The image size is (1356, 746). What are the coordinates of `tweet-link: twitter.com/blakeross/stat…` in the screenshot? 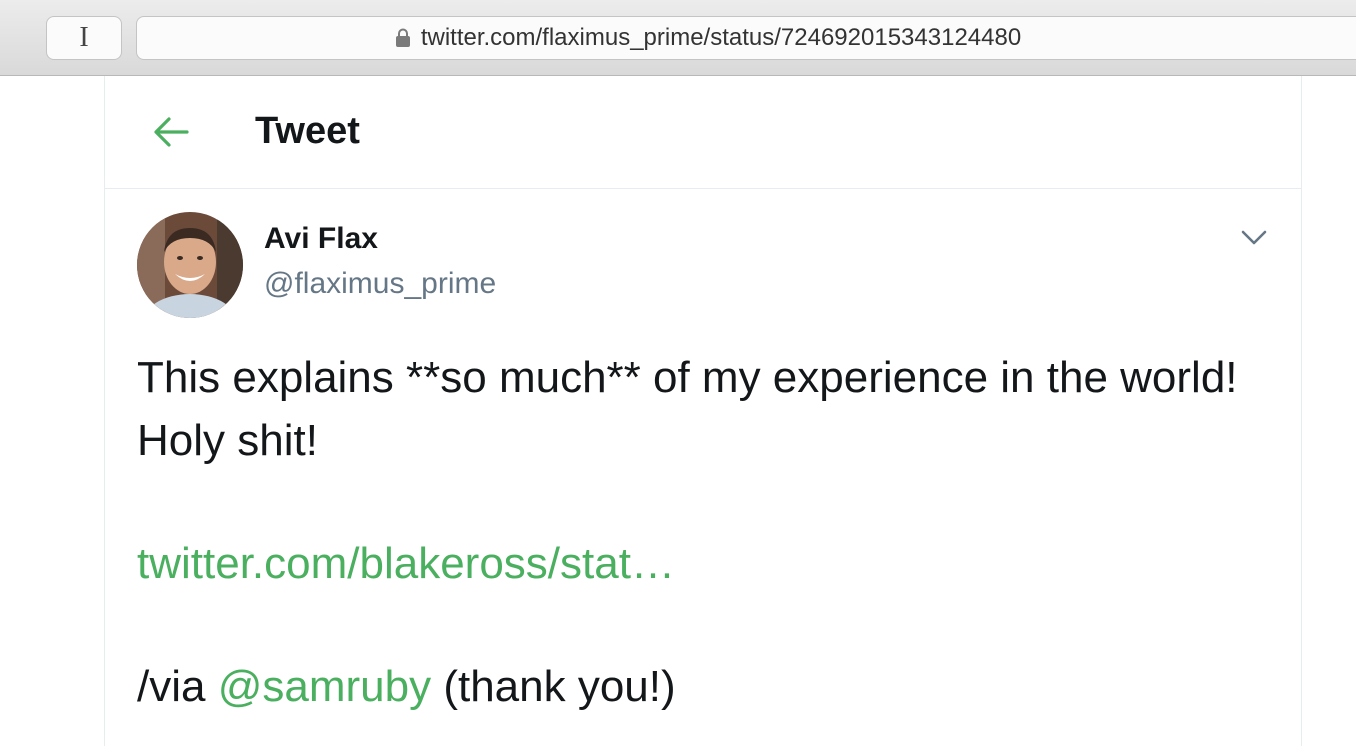 It's located at (406, 563).